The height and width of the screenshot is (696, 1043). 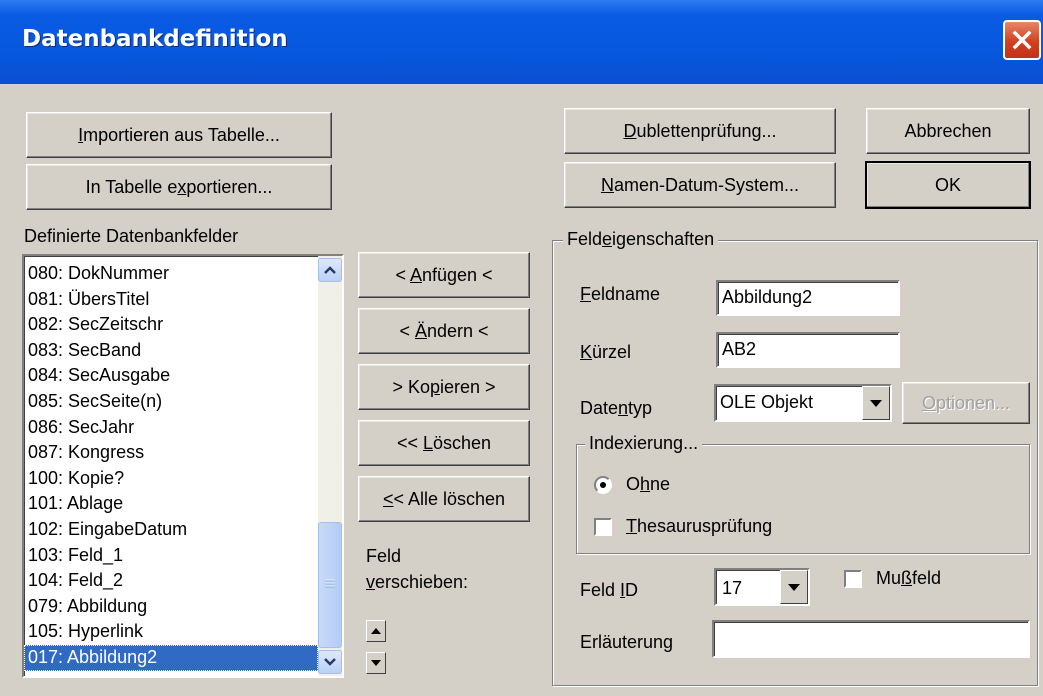 I want to click on kopieren-button: > Kopieren >, so click(x=444, y=387).